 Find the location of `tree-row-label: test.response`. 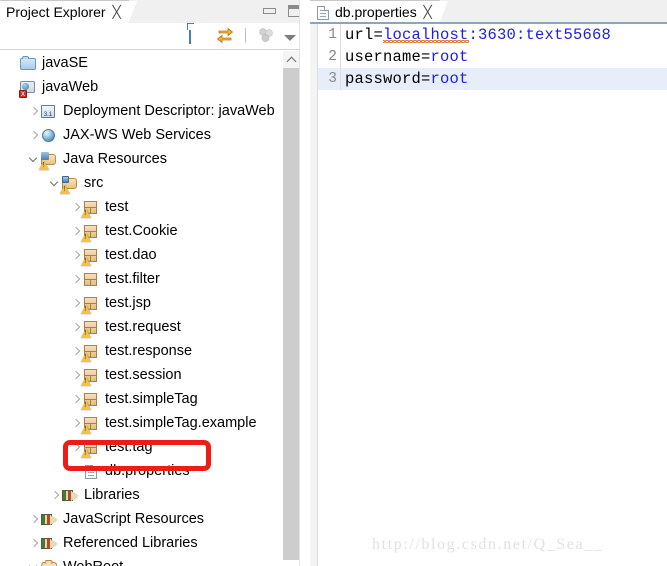

tree-row-label: test.response is located at coordinates (149, 351).